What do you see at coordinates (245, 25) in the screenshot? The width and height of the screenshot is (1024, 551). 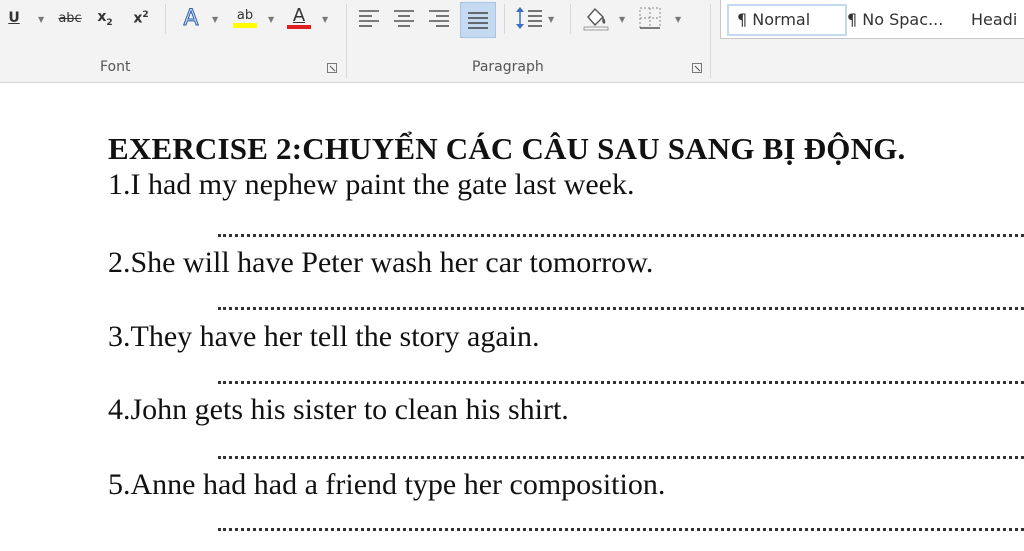 I see `highlight-color-bar` at bounding box center [245, 25].